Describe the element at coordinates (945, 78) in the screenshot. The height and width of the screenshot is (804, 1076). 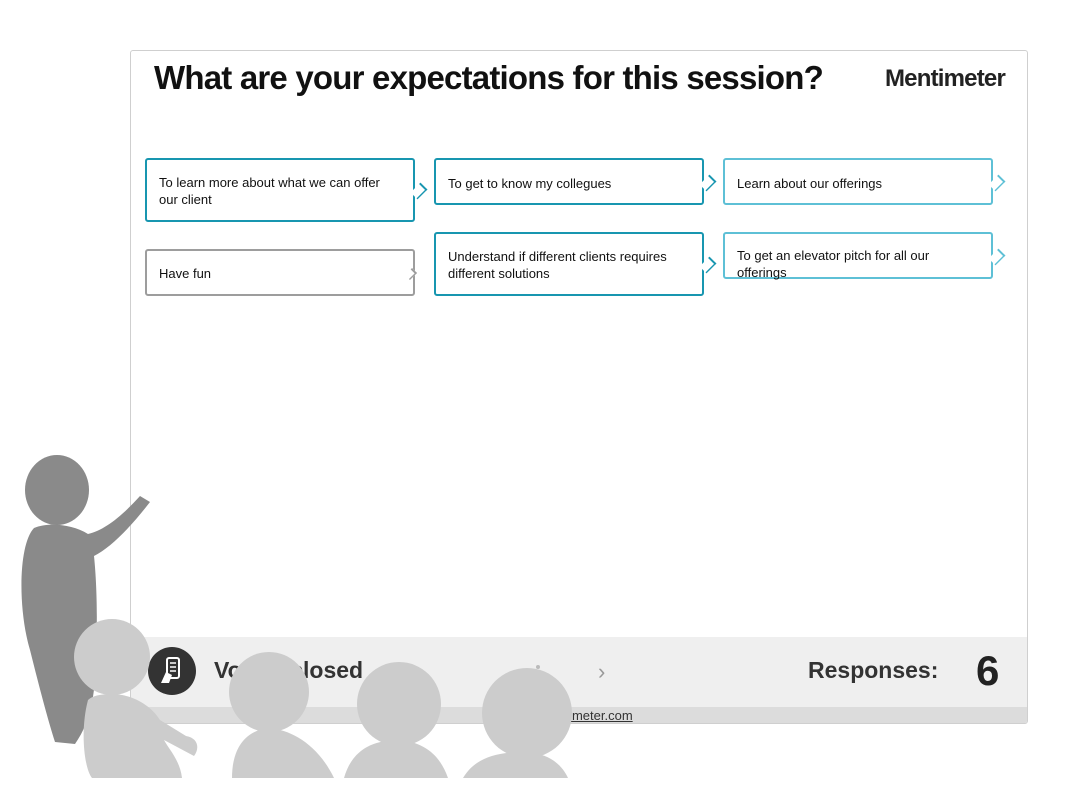
I see `mentimeter-logo: Mentimeter` at that location.